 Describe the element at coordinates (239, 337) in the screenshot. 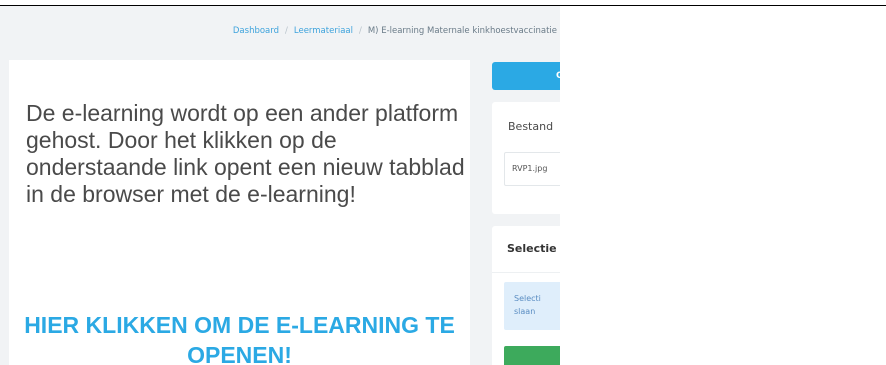

I see `open-elearning-link: HIER KLIKKEN OM DE E-LEARNING TE OPENEN!` at that location.